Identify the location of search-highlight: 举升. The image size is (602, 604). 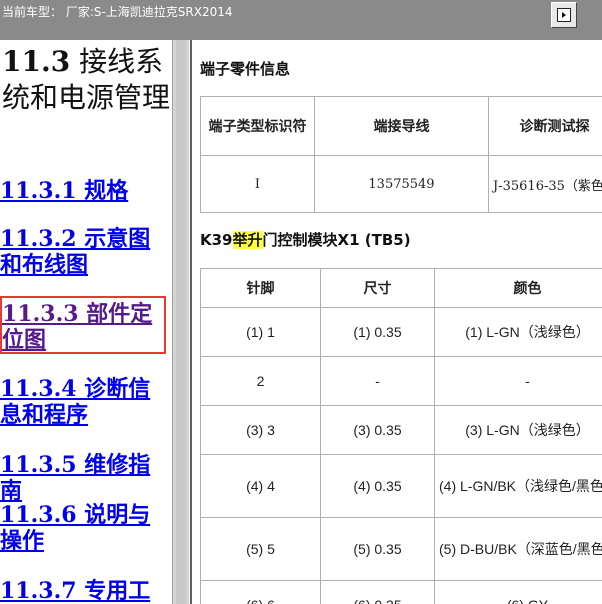
(247, 240).